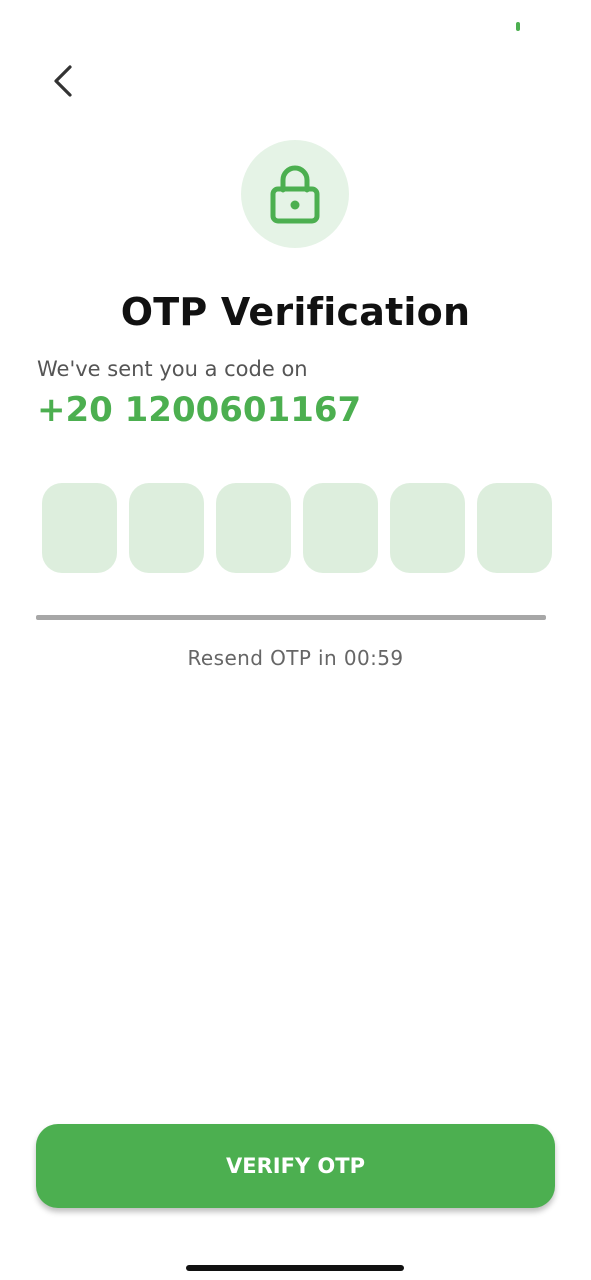 Image resolution: width=591 pixels, height=1280 pixels. Describe the element at coordinates (295, 1166) in the screenshot. I see `verify-otp-button: VERIFY OTP` at that location.